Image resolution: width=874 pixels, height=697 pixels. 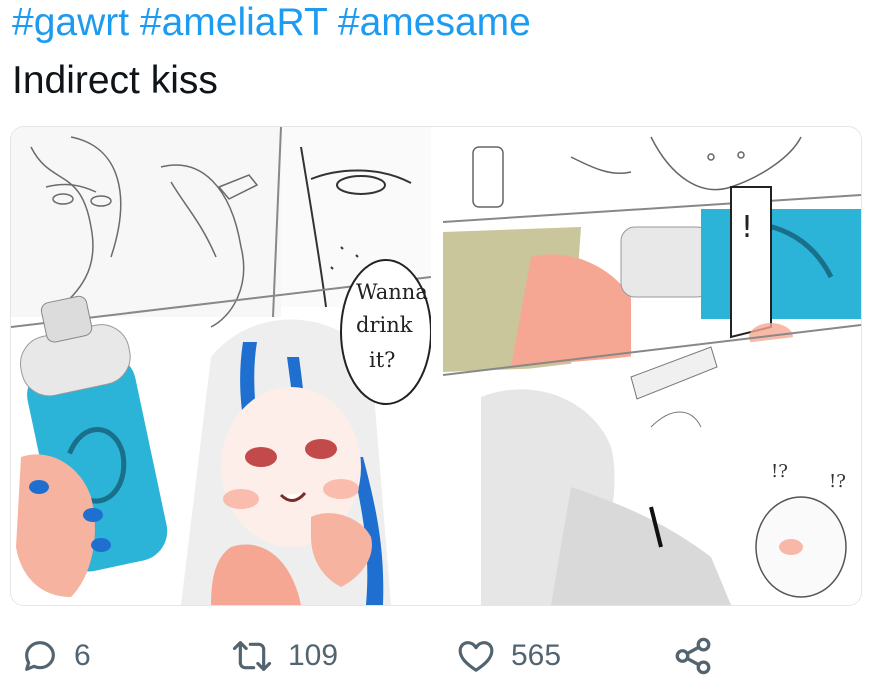 What do you see at coordinates (82, 655) in the screenshot?
I see `reply-count: 6` at bounding box center [82, 655].